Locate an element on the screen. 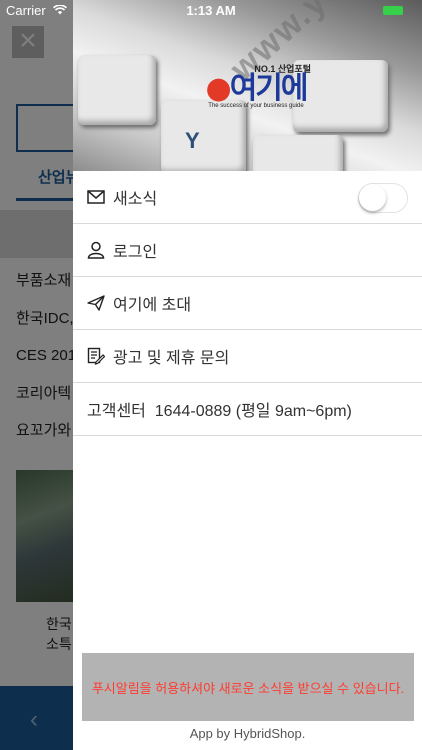 The height and width of the screenshot is (750, 422). menu-item-invite: 여기에 초대 is located at coordinates (247, 303).